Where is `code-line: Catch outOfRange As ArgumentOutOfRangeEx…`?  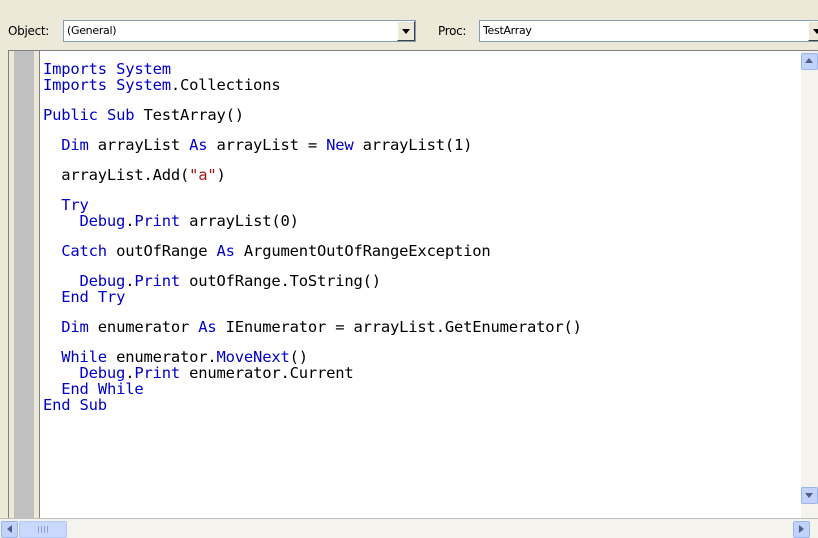 code-line: Catch outOfRange As ArgumentOutOfRangeEx… is located at coordinates (418, 251).